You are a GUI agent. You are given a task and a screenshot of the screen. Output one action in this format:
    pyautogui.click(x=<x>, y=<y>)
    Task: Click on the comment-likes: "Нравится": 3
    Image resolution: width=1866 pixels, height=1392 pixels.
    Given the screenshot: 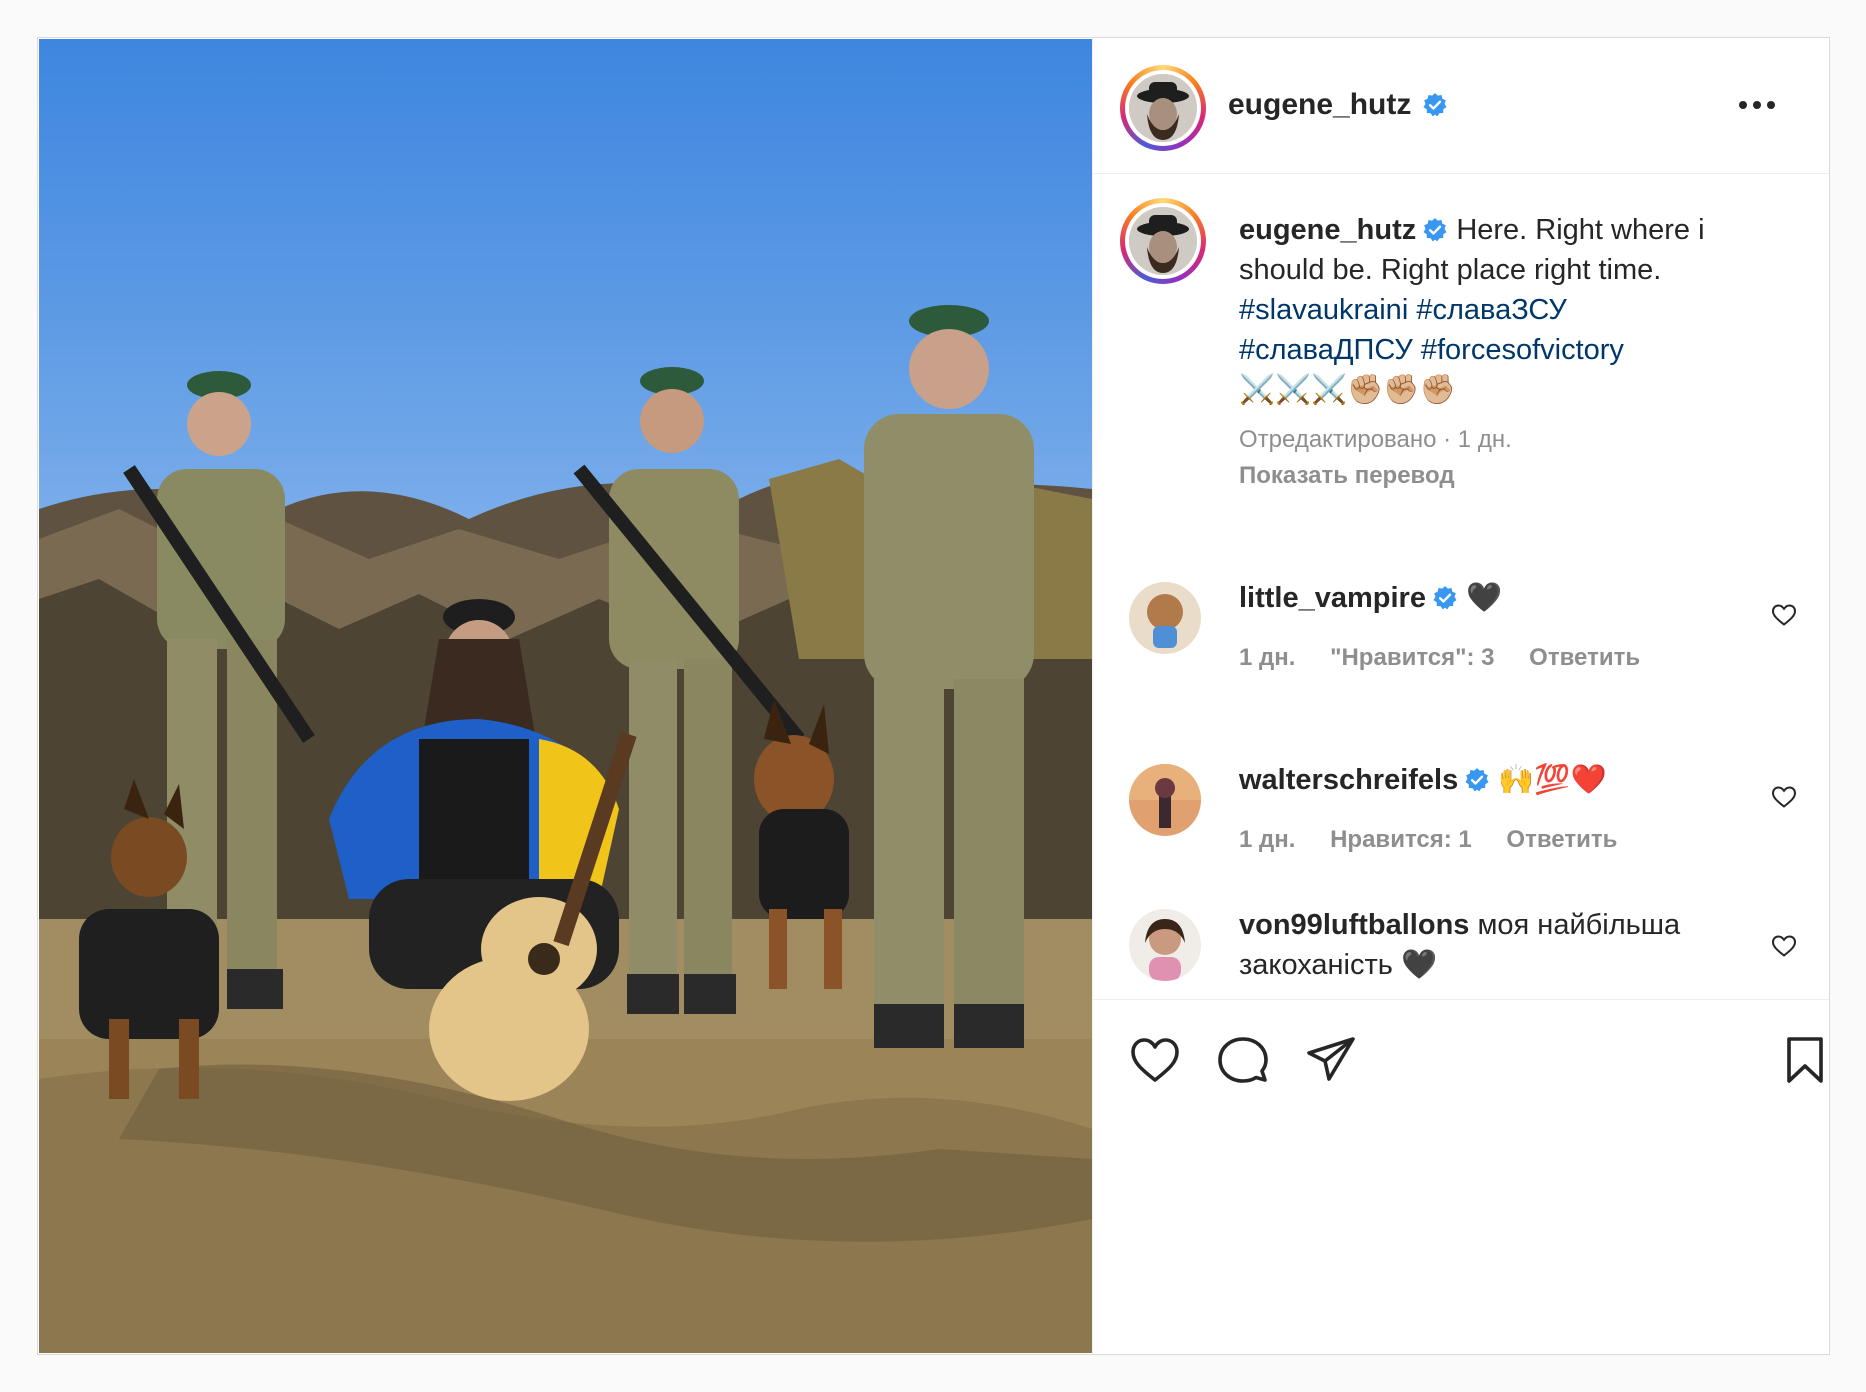 What is the action you would take?
    pyautogui.click(x=1412, y=657)
    